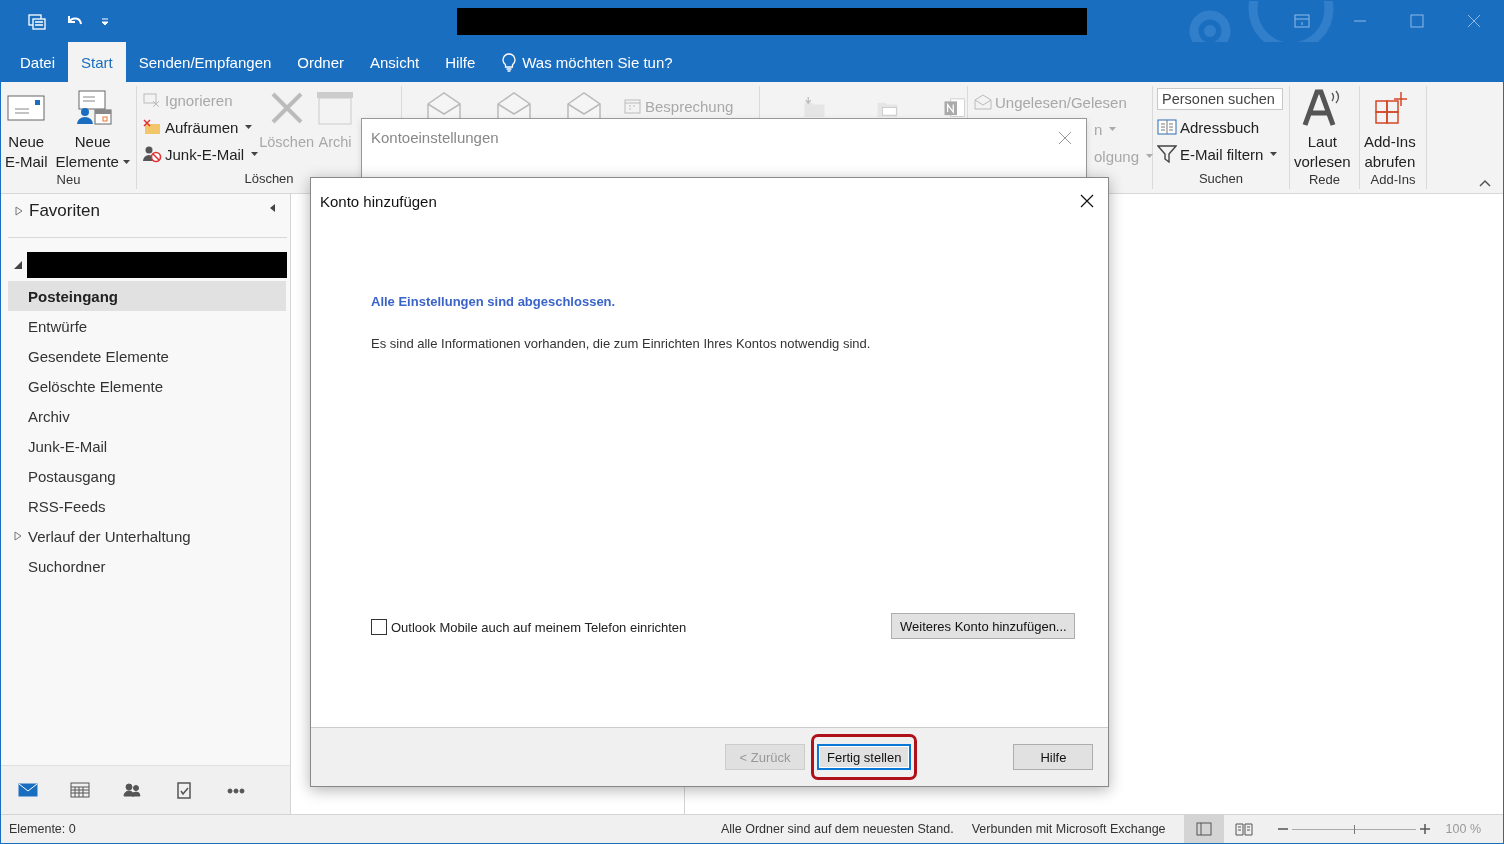 The height and width of the screenshot is (844, 1504). I want to click on connection-status: Verbunden mit Microsoft Exchange, so click(1068, 829).